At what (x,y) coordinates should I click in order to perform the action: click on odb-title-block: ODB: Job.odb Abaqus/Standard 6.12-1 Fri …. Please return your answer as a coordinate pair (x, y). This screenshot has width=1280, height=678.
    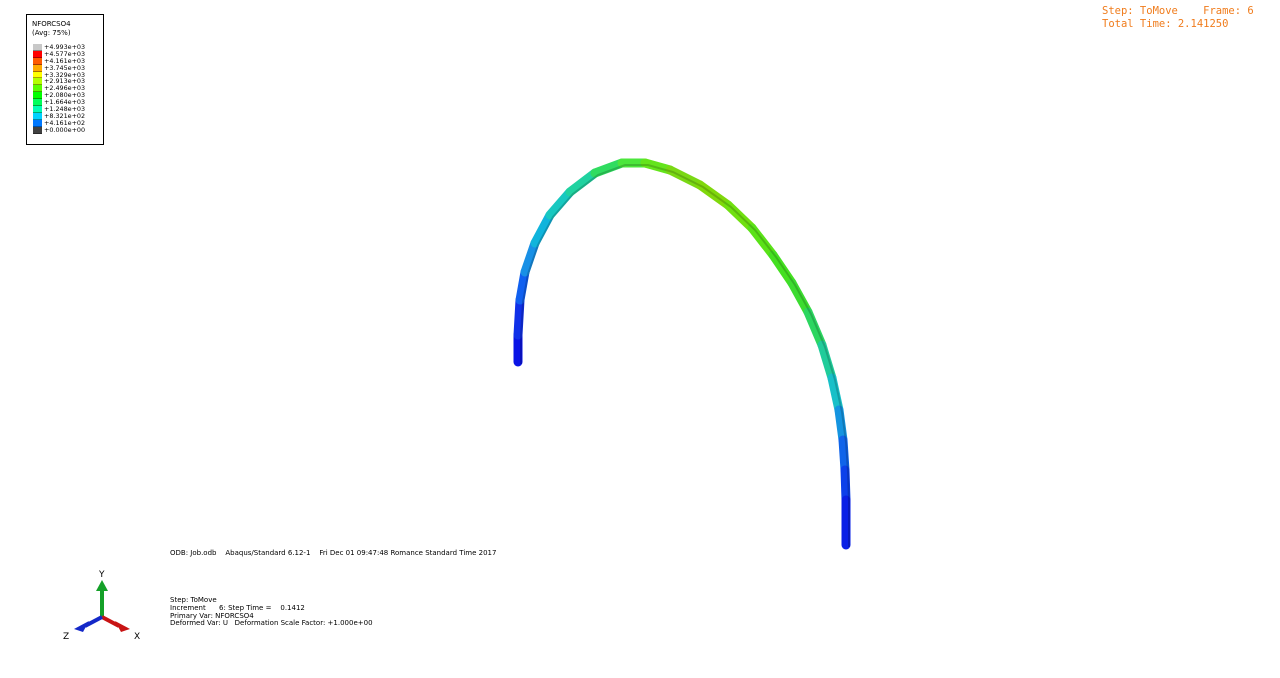
    Looking at the image, I should click on (333, 553).